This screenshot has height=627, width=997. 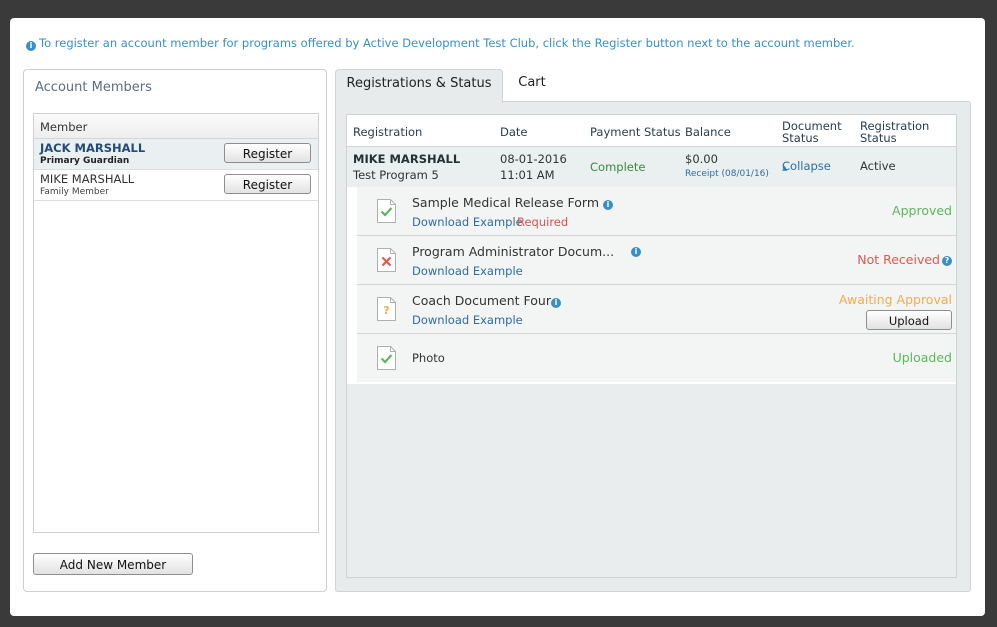 What do you see at coordinates (74, 192) in the screenshot?
I see `member-role: Family Member` at bounding box center [74, 192].